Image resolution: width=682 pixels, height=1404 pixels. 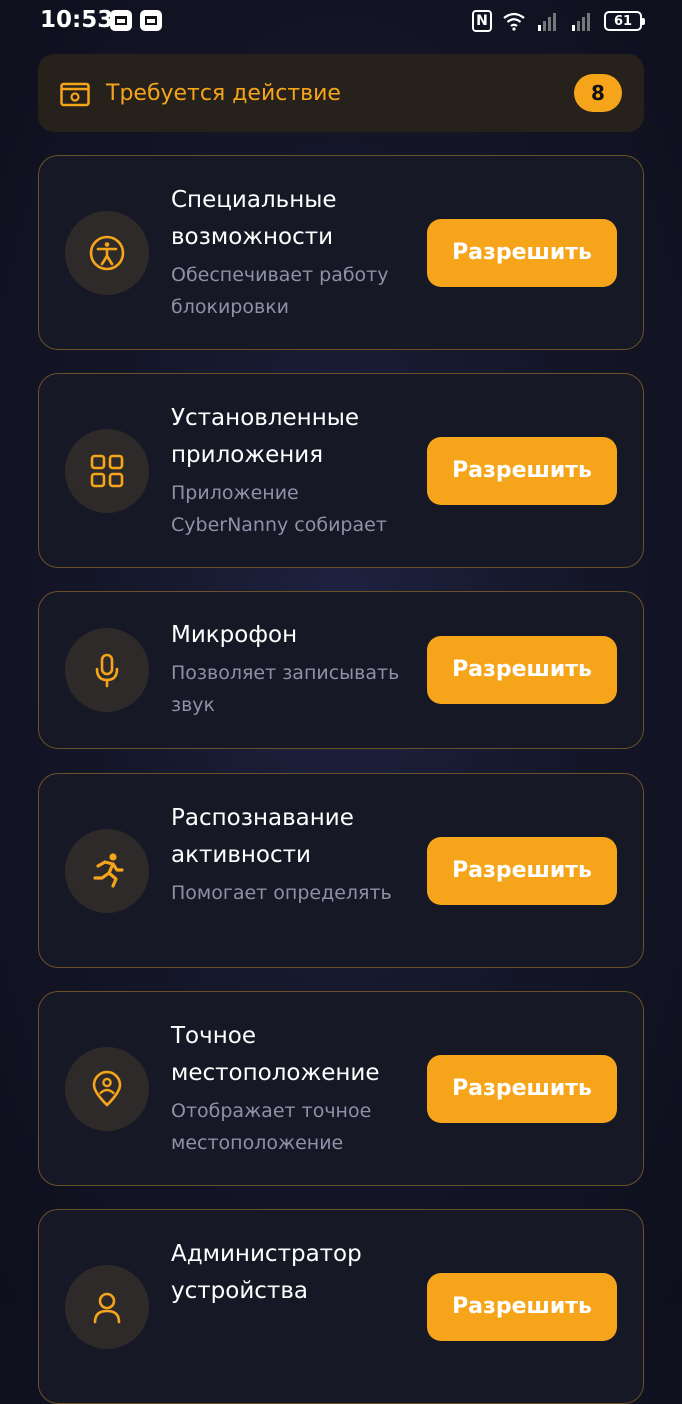 I want to click on permission-description: Позволяет записывать звук, so click(x=285, y=689).